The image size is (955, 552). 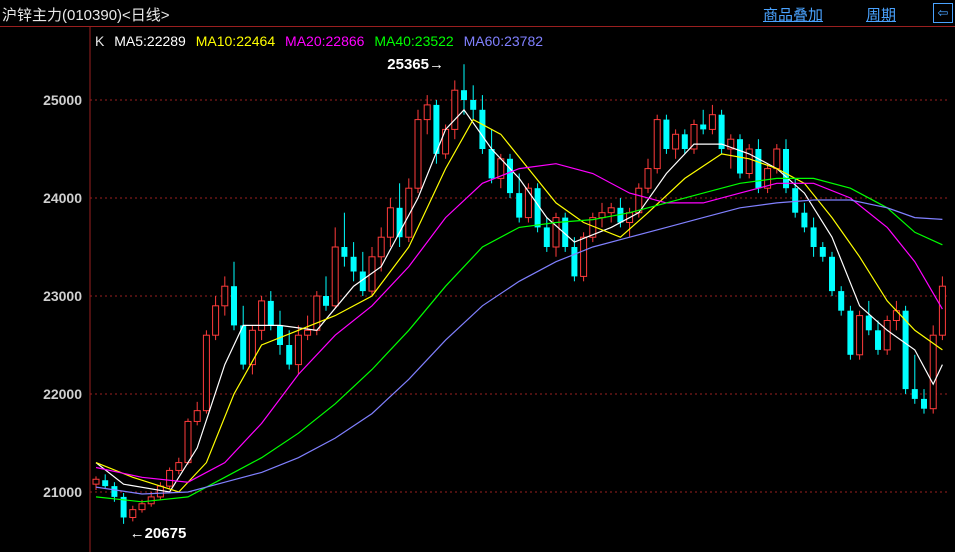 I want to click on y-tick-label: 23000, so click(x=62, y=296).